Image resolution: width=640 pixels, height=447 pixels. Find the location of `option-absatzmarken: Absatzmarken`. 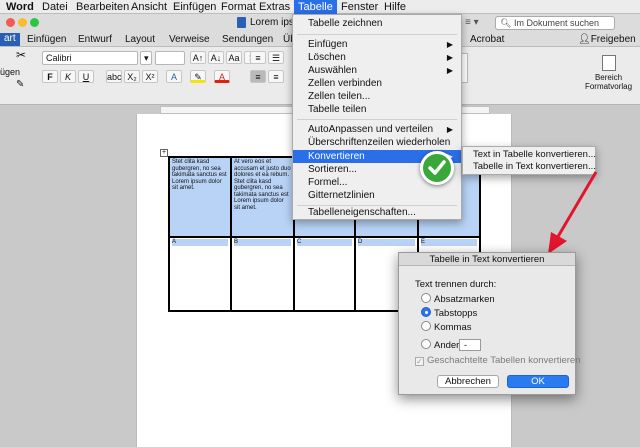

option-absatzmarken: Absatzmarken is located at coordinates (458, 299).